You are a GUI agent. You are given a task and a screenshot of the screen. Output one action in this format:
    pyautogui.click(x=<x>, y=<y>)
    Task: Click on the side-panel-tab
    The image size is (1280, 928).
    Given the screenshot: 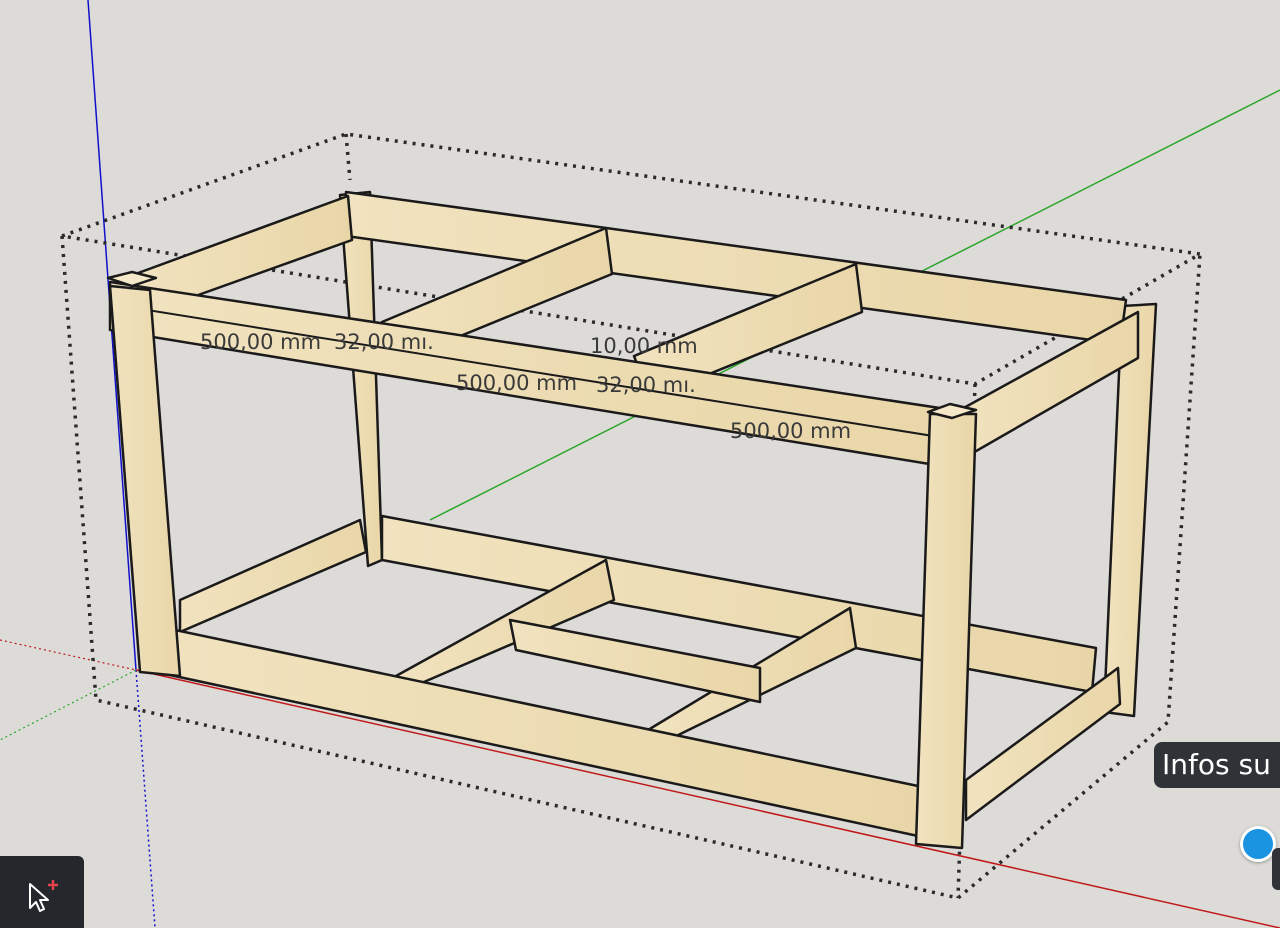 What is the action you would take?
    pyautogui.click(x=1276, y=869)
    